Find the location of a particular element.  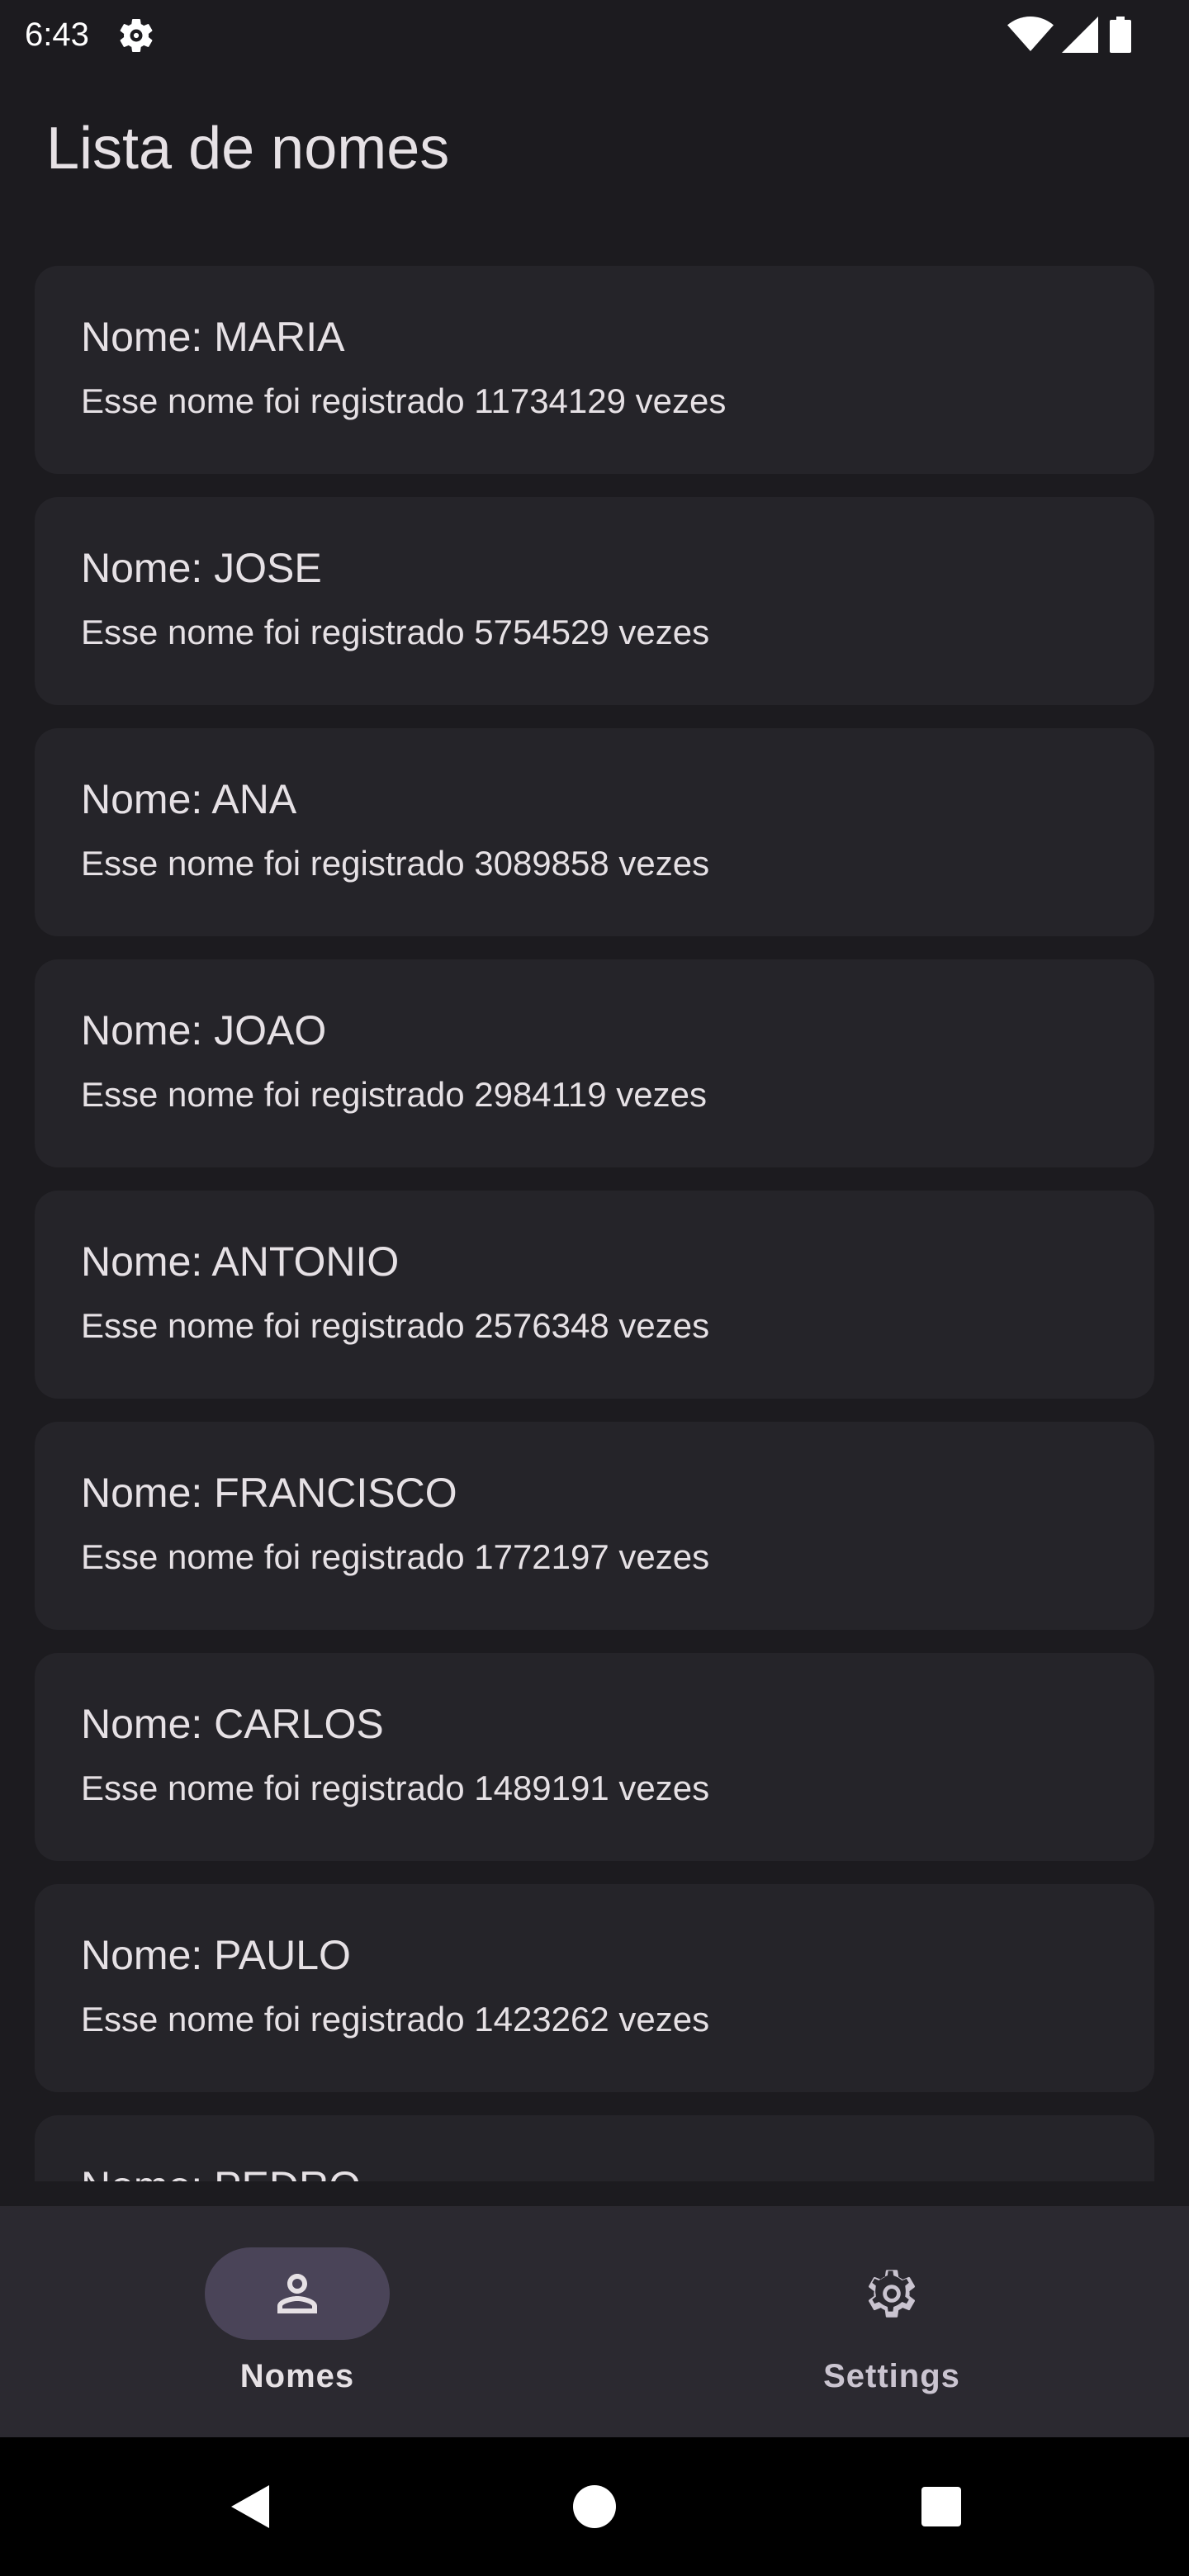

bottom-navigation: Nomes Settings is located at coordinates (594, 2321).